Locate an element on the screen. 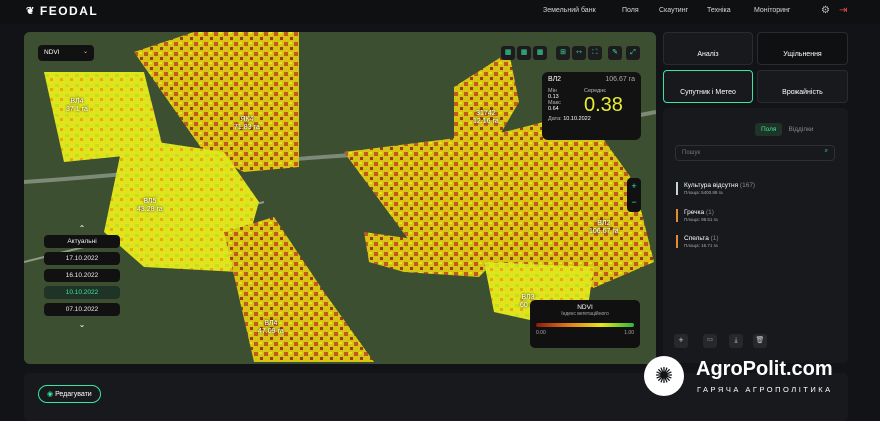  fullscreen-icon: ⤢ is located at coordinates (633, 53).